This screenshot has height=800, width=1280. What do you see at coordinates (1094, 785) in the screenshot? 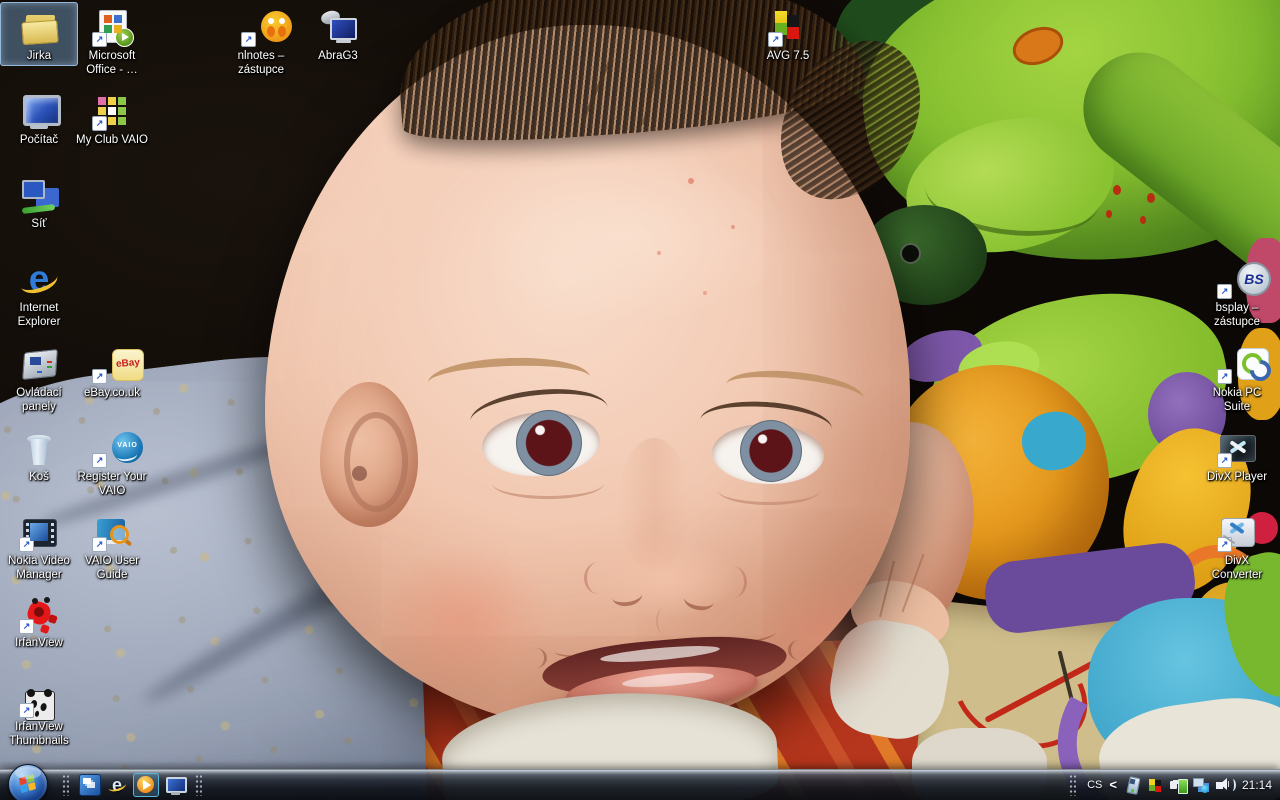
I see `language-indicator: CS` at bounding box center [1094, 785].